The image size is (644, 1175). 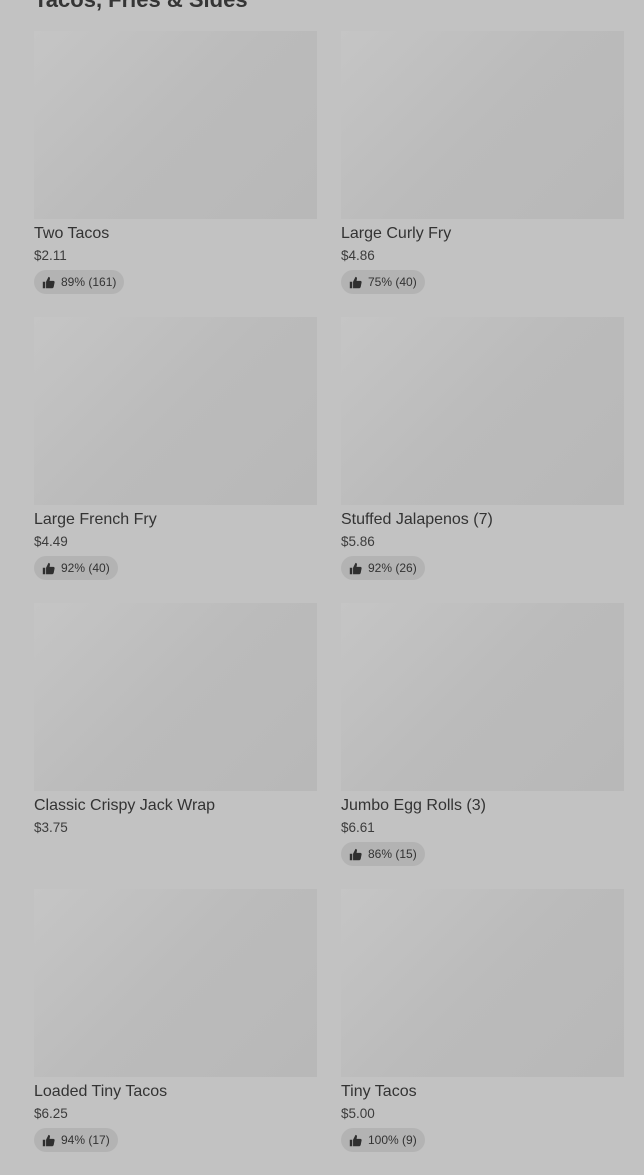 I want to click on rating-badge: 92% (40), so click(x=76, y=568).